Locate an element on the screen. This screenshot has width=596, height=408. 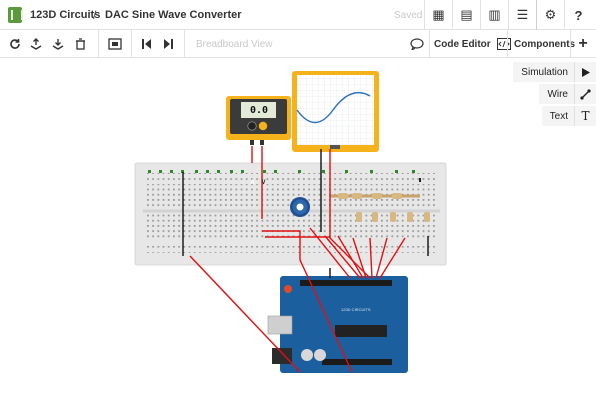
multimeter-mode-a: A is located at coordinates (252, 183).